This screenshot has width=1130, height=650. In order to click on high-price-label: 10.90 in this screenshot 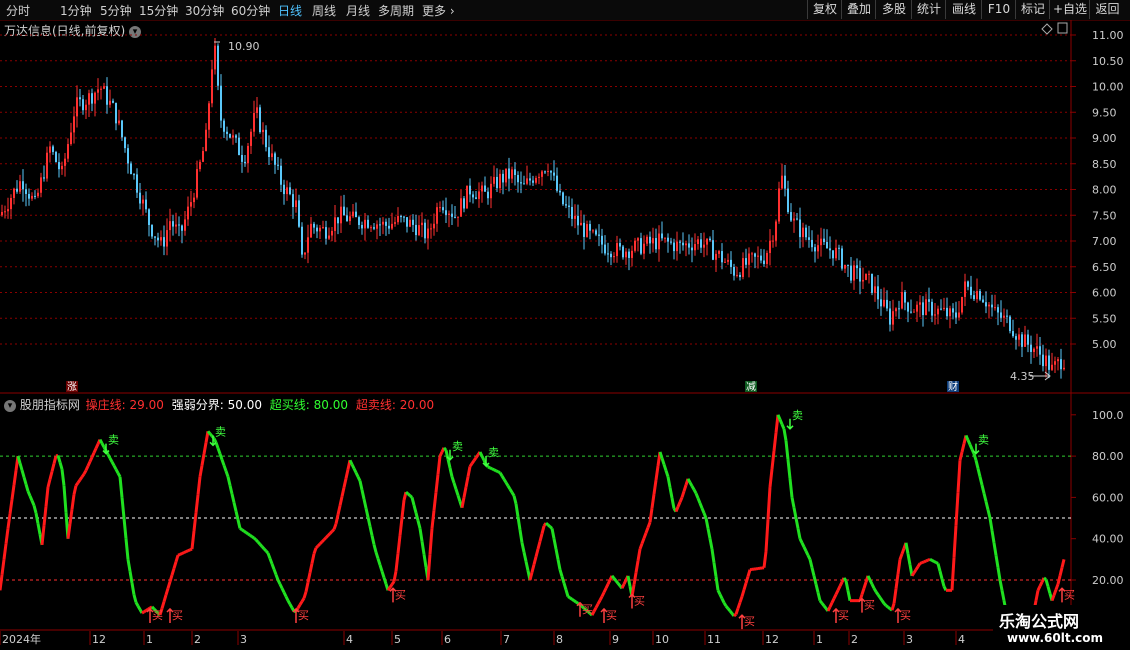, I will do `click(244, 46)`.